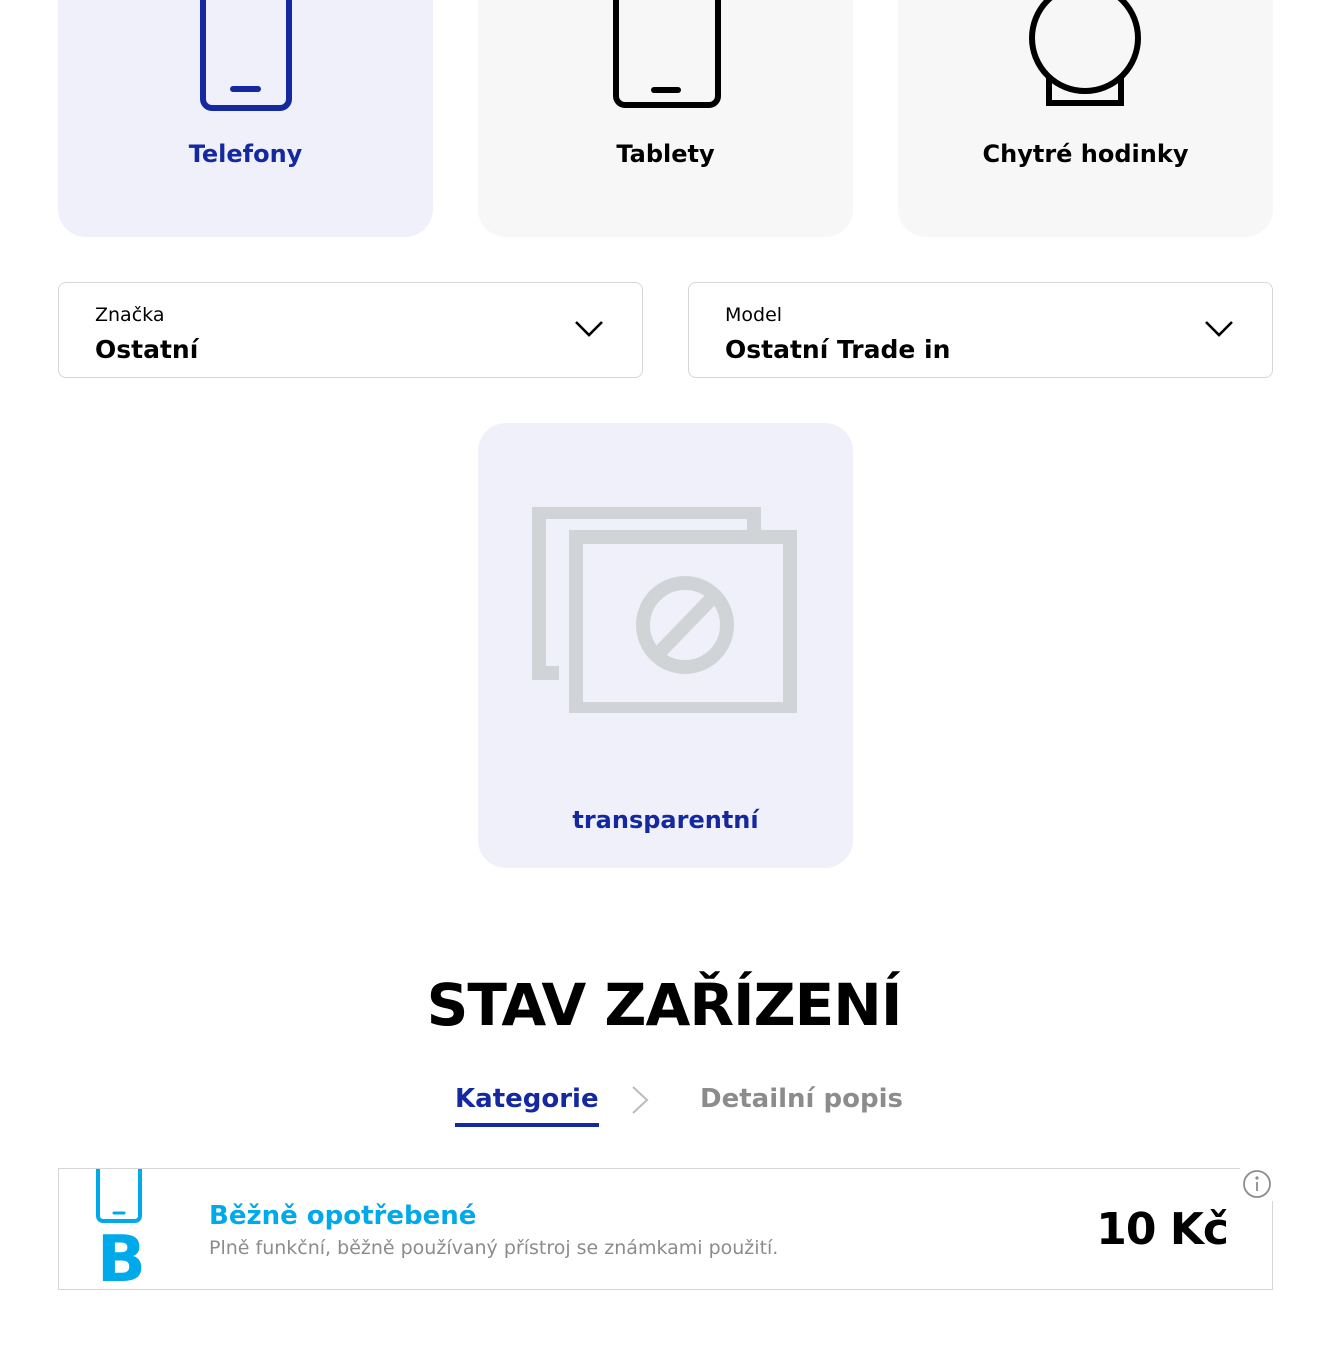 The width and height of the screenshot is (1328, 1354). I want to click on model-select-value: Ostatní Trade in, so click(838, 349).